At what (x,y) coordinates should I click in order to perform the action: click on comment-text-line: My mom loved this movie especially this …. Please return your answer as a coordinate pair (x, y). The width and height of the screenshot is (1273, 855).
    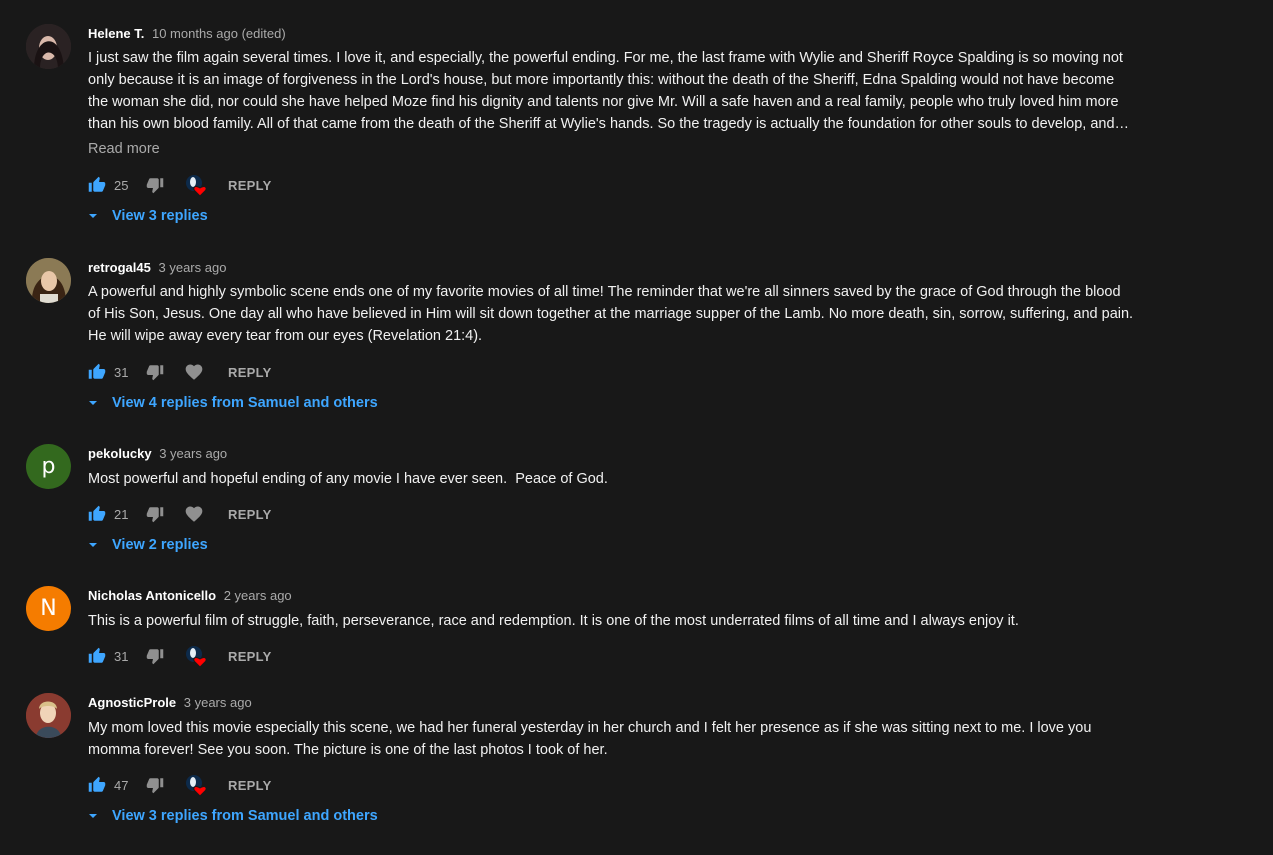
    Looking at the image, I should click on (590, 728).